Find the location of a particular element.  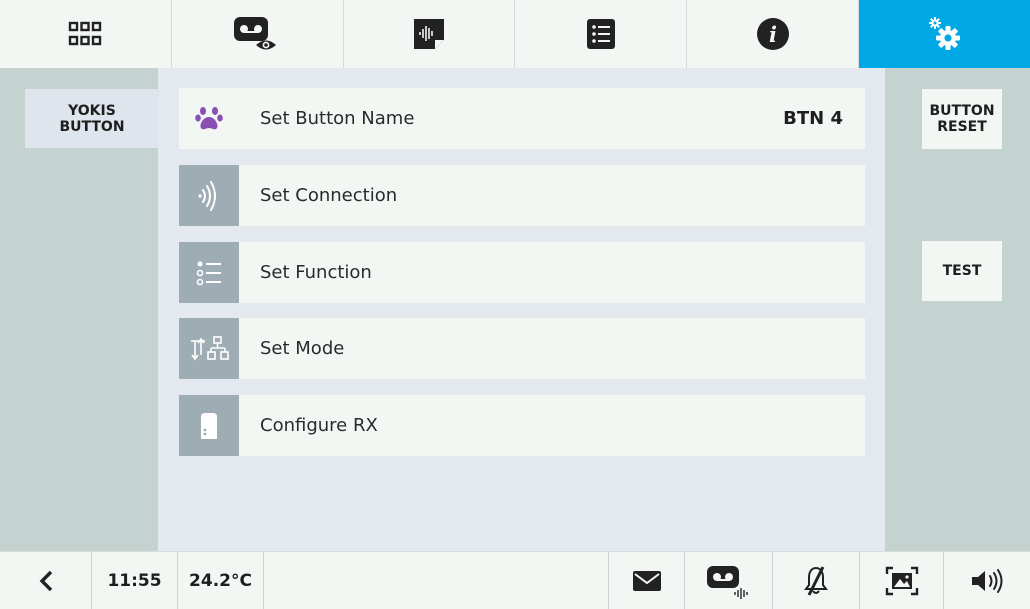

settings-gears-icon is located at coordinates (944, 33).